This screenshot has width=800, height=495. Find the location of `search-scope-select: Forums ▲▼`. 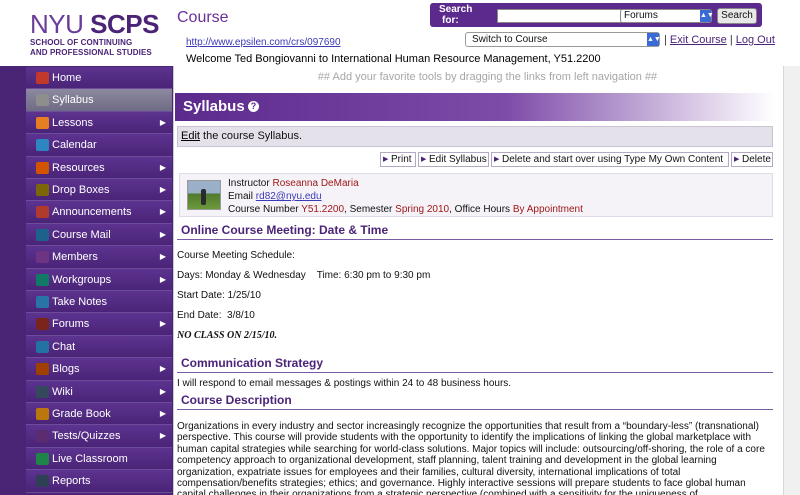

search-scope-select: Forums ▲▼ is located at coordinates (667, 16).